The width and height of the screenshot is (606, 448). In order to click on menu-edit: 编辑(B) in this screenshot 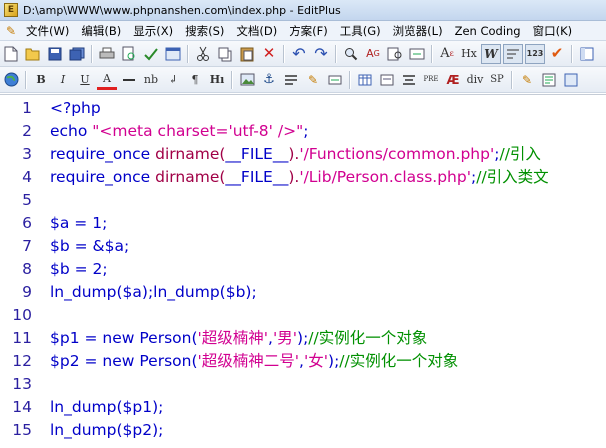, I will do `click(101, 30)`.